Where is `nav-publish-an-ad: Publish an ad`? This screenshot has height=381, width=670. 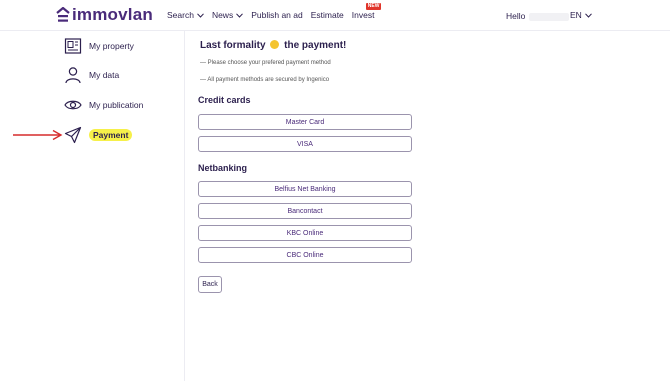 nav-publish-an-ad: Publish an ad is located at coordinates (277, 15).